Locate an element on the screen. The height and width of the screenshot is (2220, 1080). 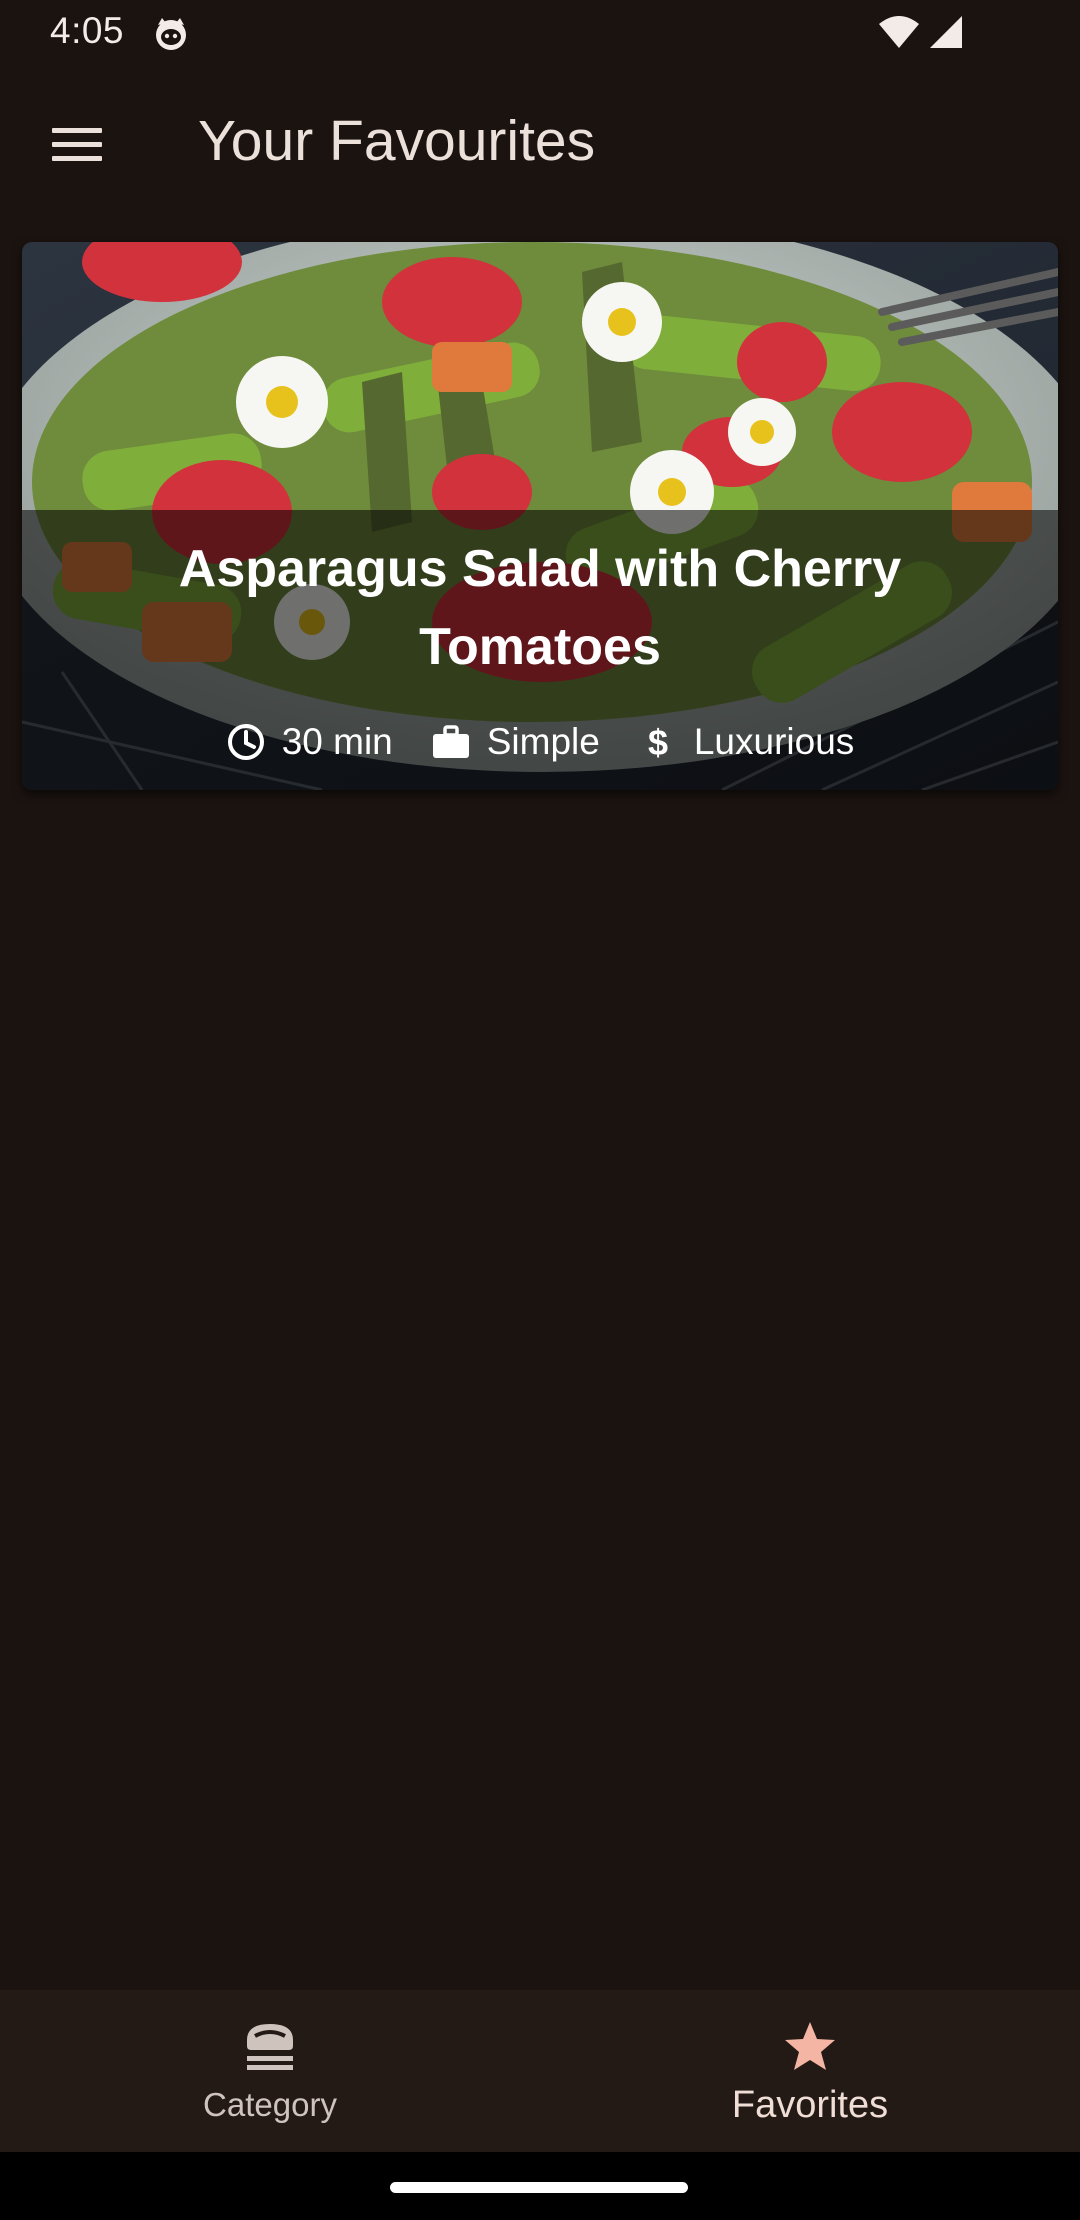
page-title: Your Favourites is located at coordinates (397, 141).